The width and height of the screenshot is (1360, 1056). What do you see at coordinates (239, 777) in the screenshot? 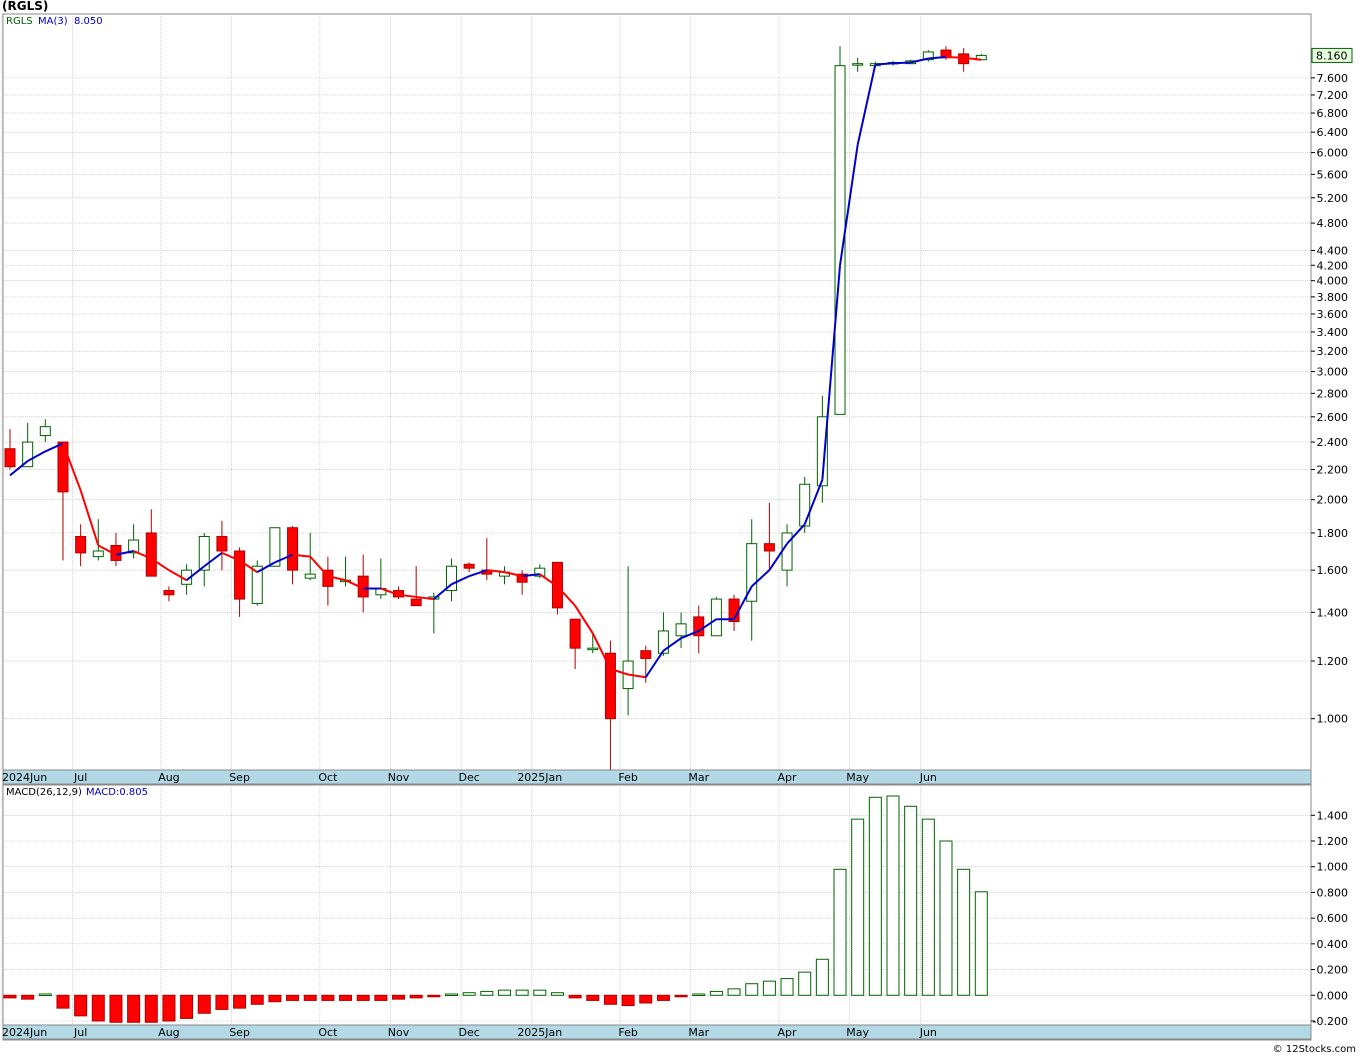
I see `price-x-tick-label: Sep` at bounding box center [239, 777].